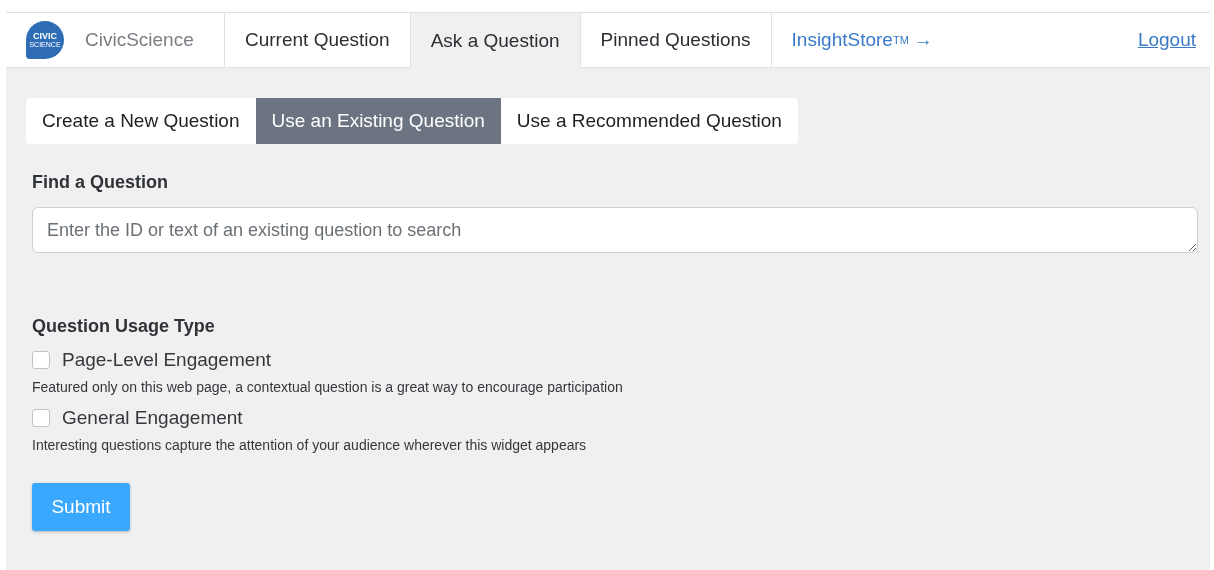 The height and width of the screenshot is (570, 1214). What do you see at coordinates (123, 326) in the screenshot?
I see `section-title: Question Usage Type` at bounding box center [123, 326].